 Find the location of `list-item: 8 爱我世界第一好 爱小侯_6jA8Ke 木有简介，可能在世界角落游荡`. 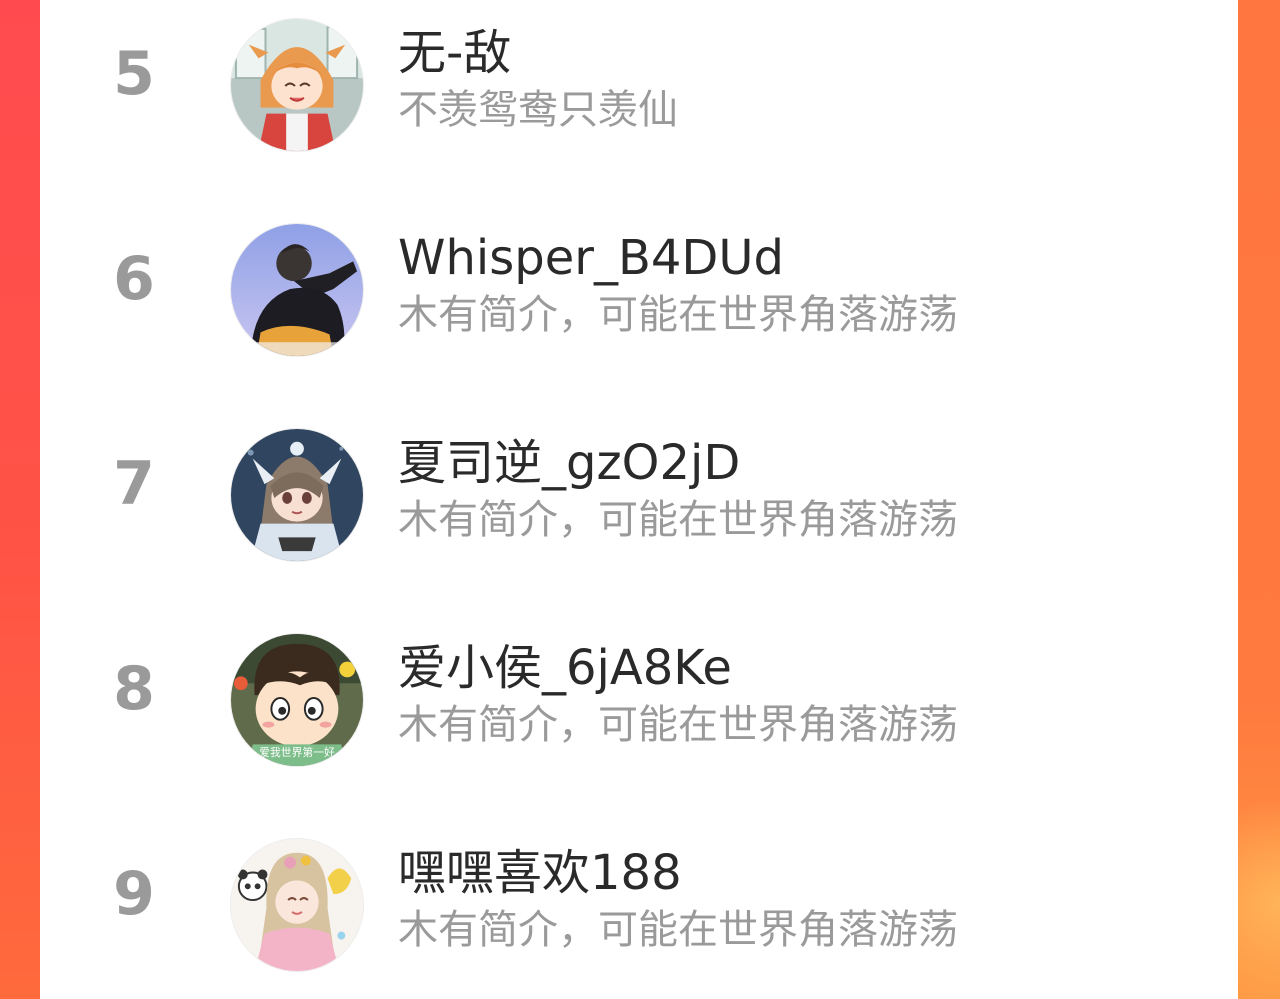

list-item: 8 爱我世界第一好 爱小侯_6jA8Ke 木有简介，可能在世界角落游荡 is located at coordinates (639, 696).